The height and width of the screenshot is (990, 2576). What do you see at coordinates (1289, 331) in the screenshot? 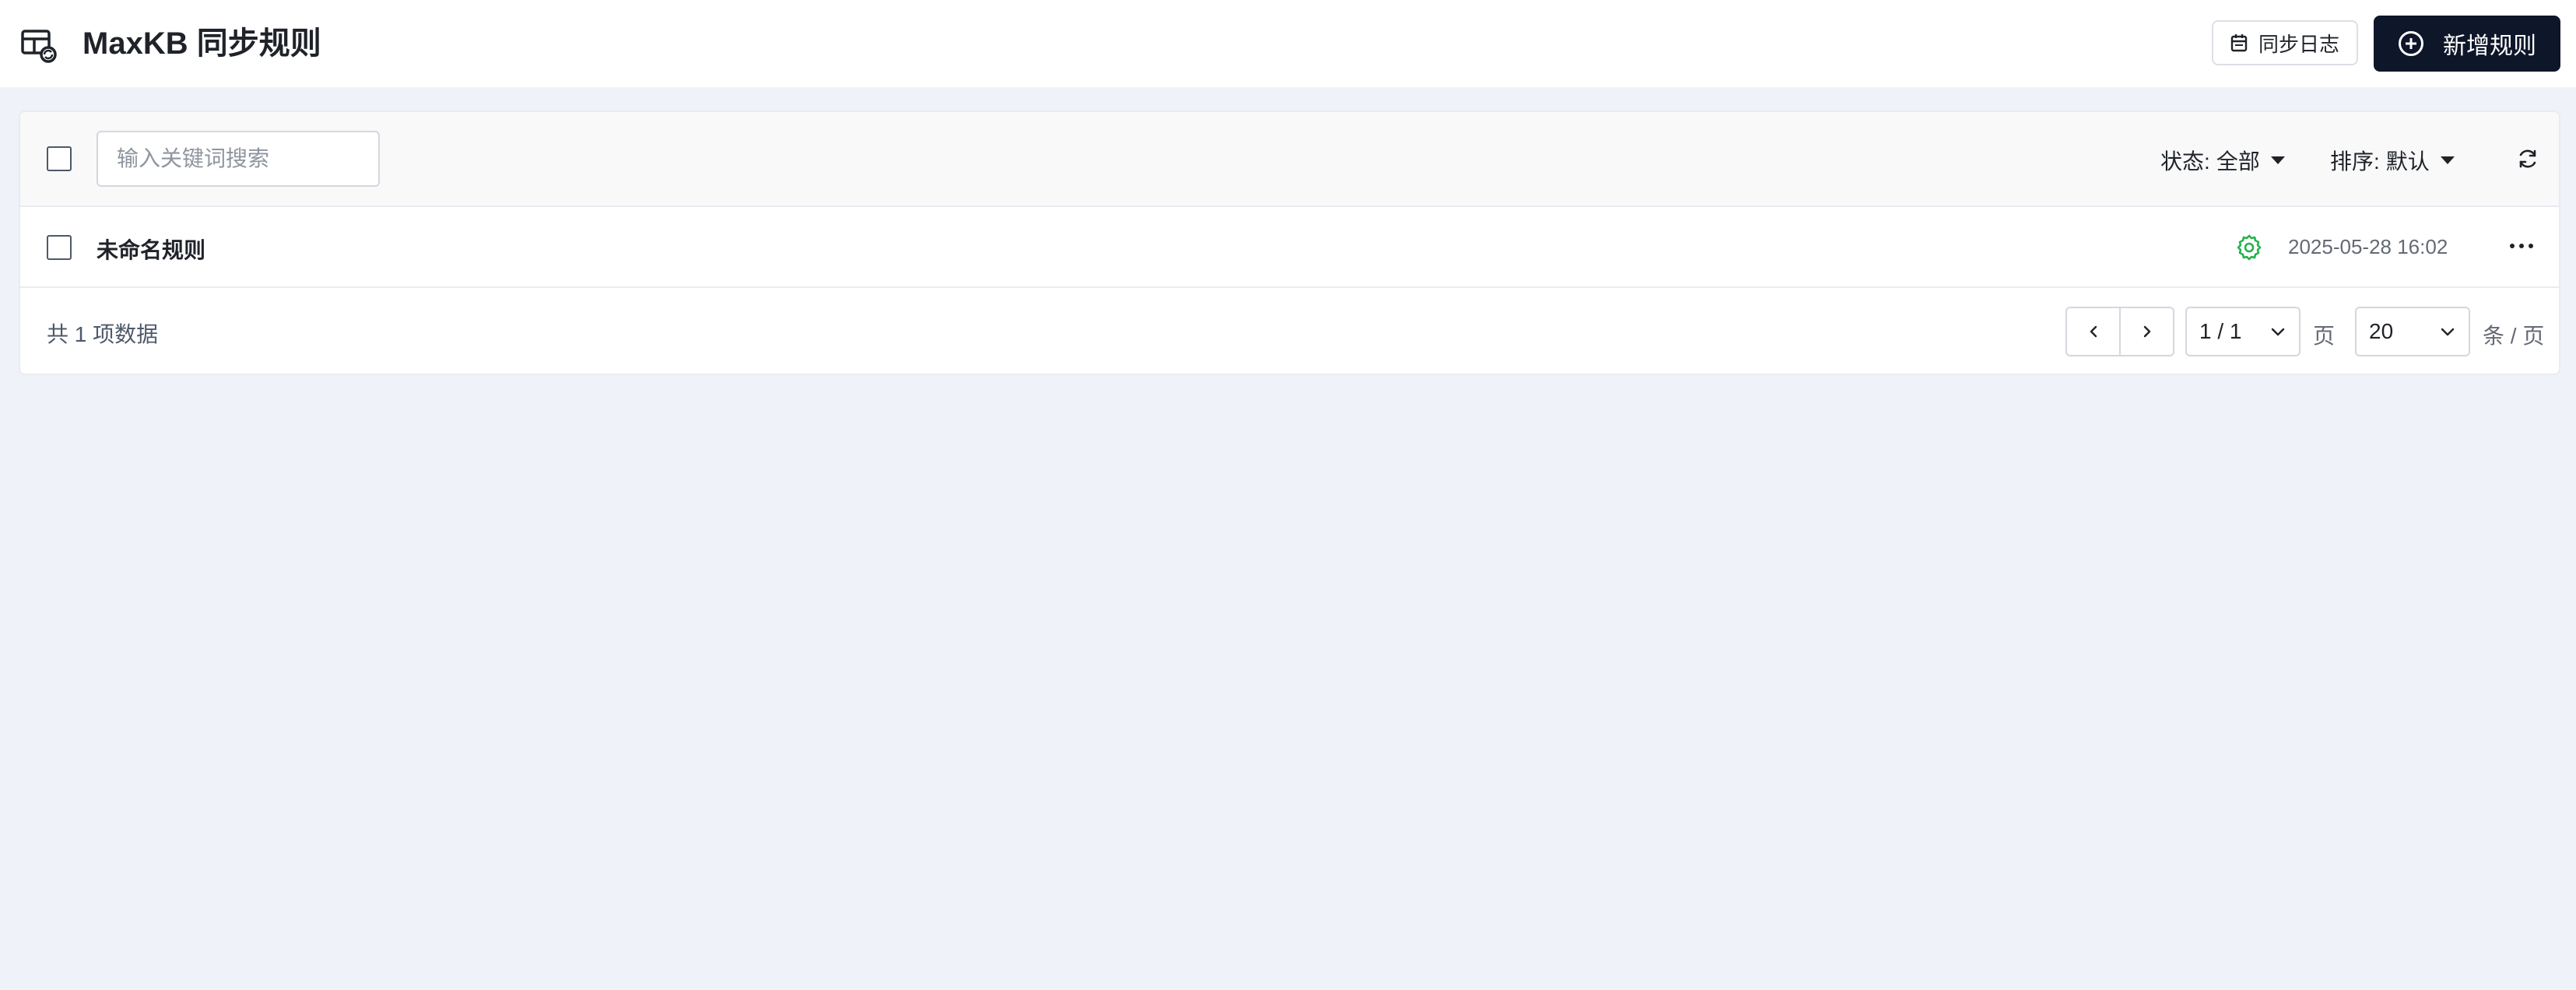
I see `pagination-bar: 共 1 项数据 1 / 1 页 20 条 / 页` at bounding box center [1289, 331].